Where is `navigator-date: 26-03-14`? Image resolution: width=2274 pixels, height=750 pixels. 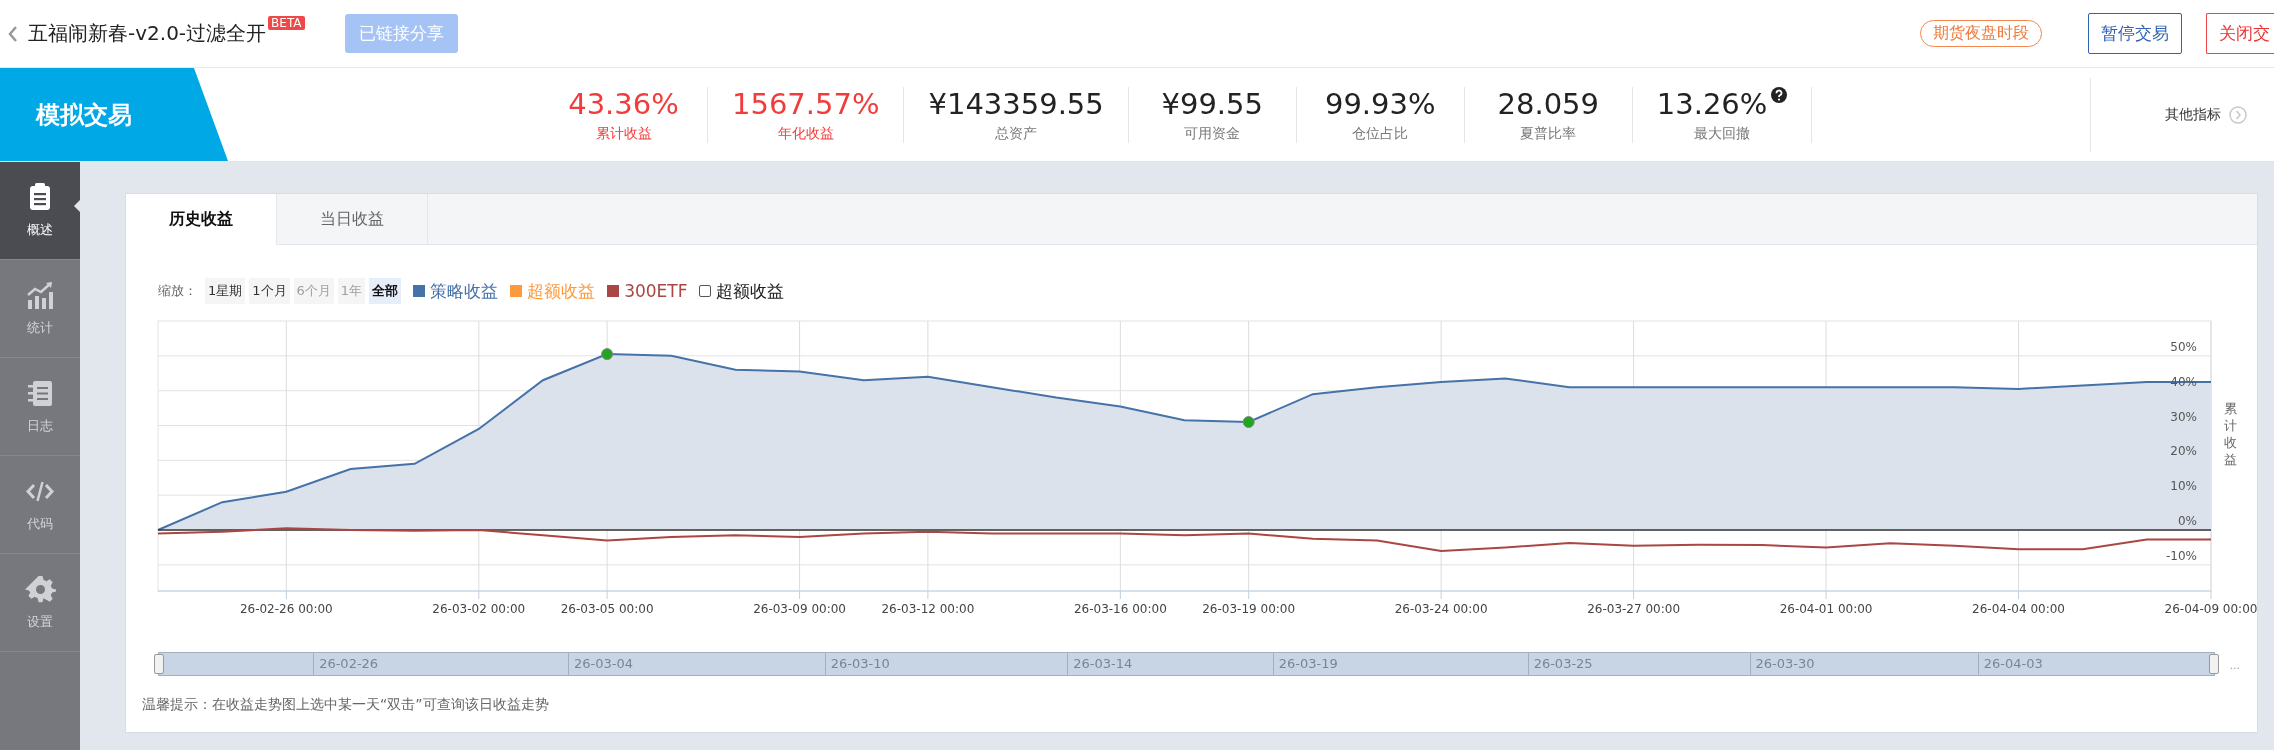
navigator-date: 26-03-14 is located at coordinates (1100, 664).